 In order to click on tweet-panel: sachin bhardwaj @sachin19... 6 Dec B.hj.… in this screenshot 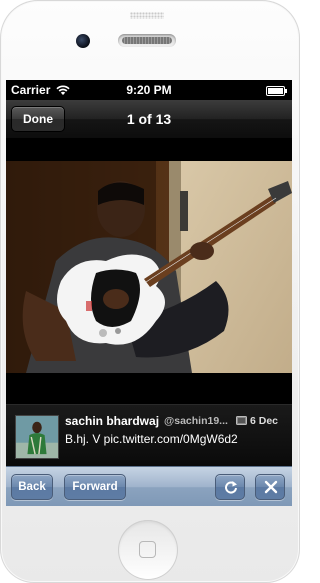, I will do `click(149, 435)`.